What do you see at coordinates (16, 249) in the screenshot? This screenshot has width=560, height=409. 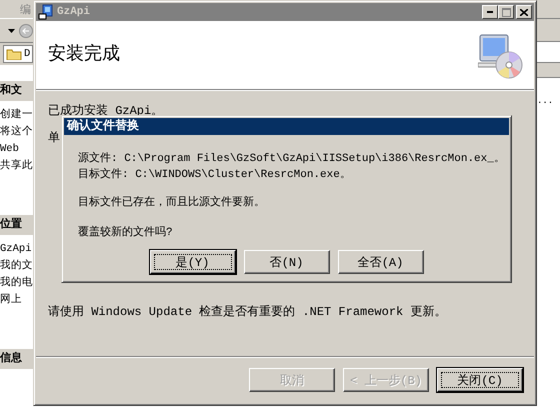 I see `task-link: GzApi` at bounding box center [16, 249].